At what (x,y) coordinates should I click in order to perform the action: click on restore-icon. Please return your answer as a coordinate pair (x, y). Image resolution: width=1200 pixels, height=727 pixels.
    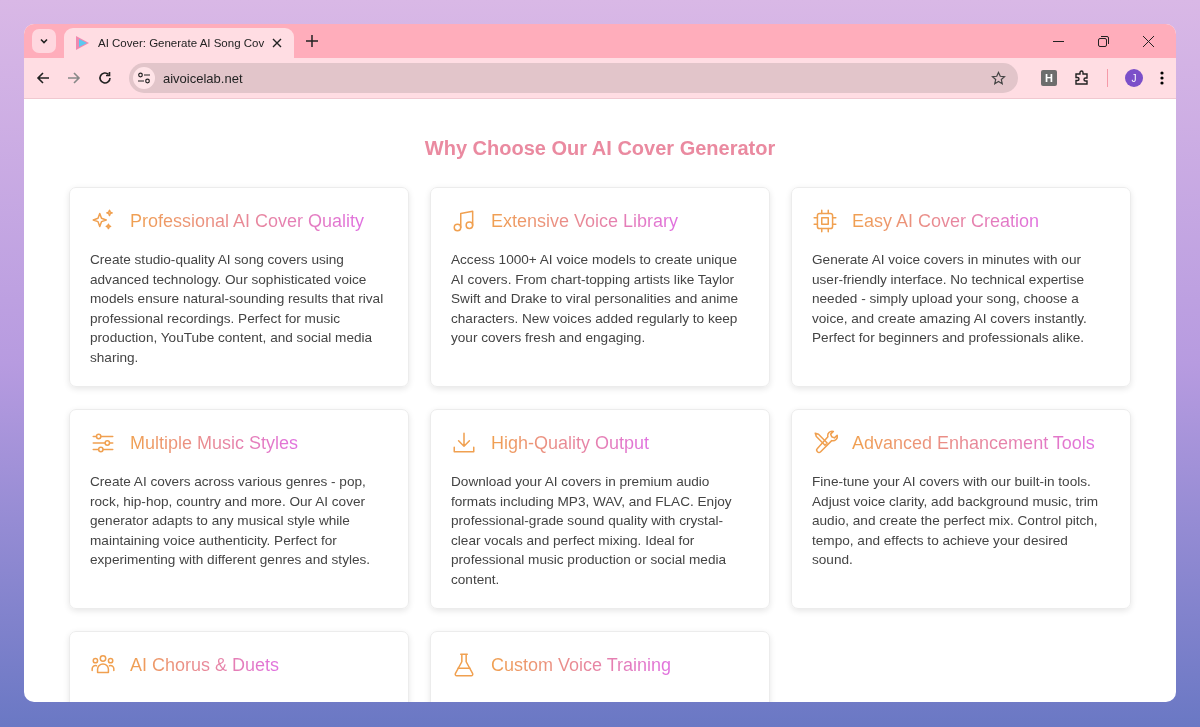
    Looking at the image, I should click on (1103, 41).